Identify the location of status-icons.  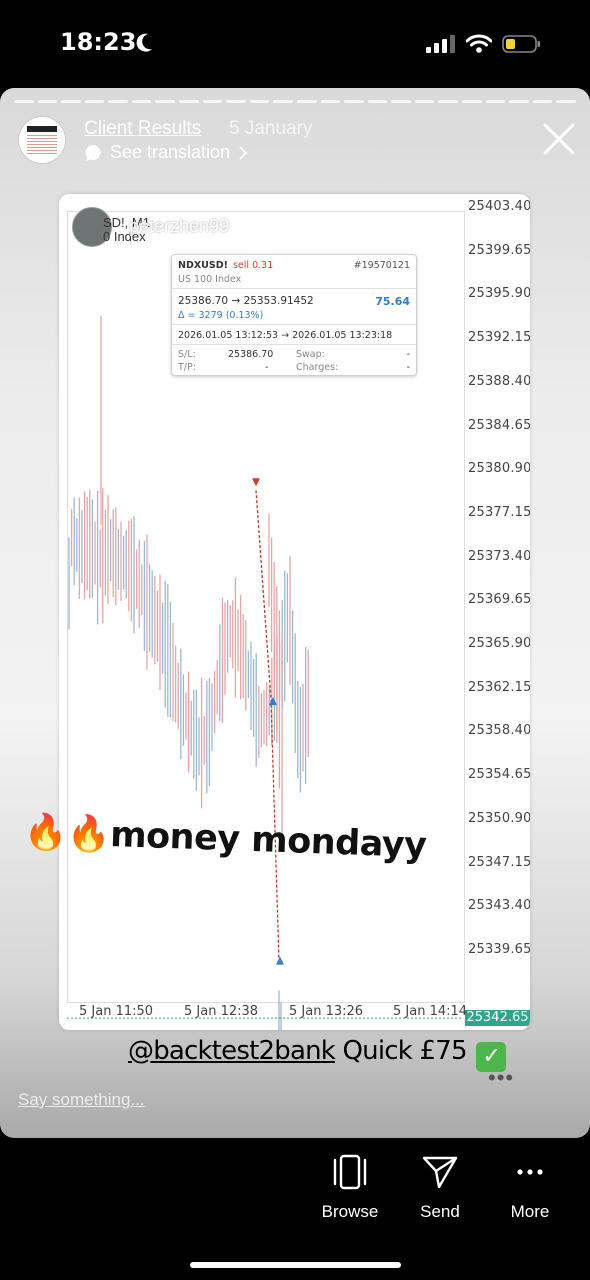
(484, 44).